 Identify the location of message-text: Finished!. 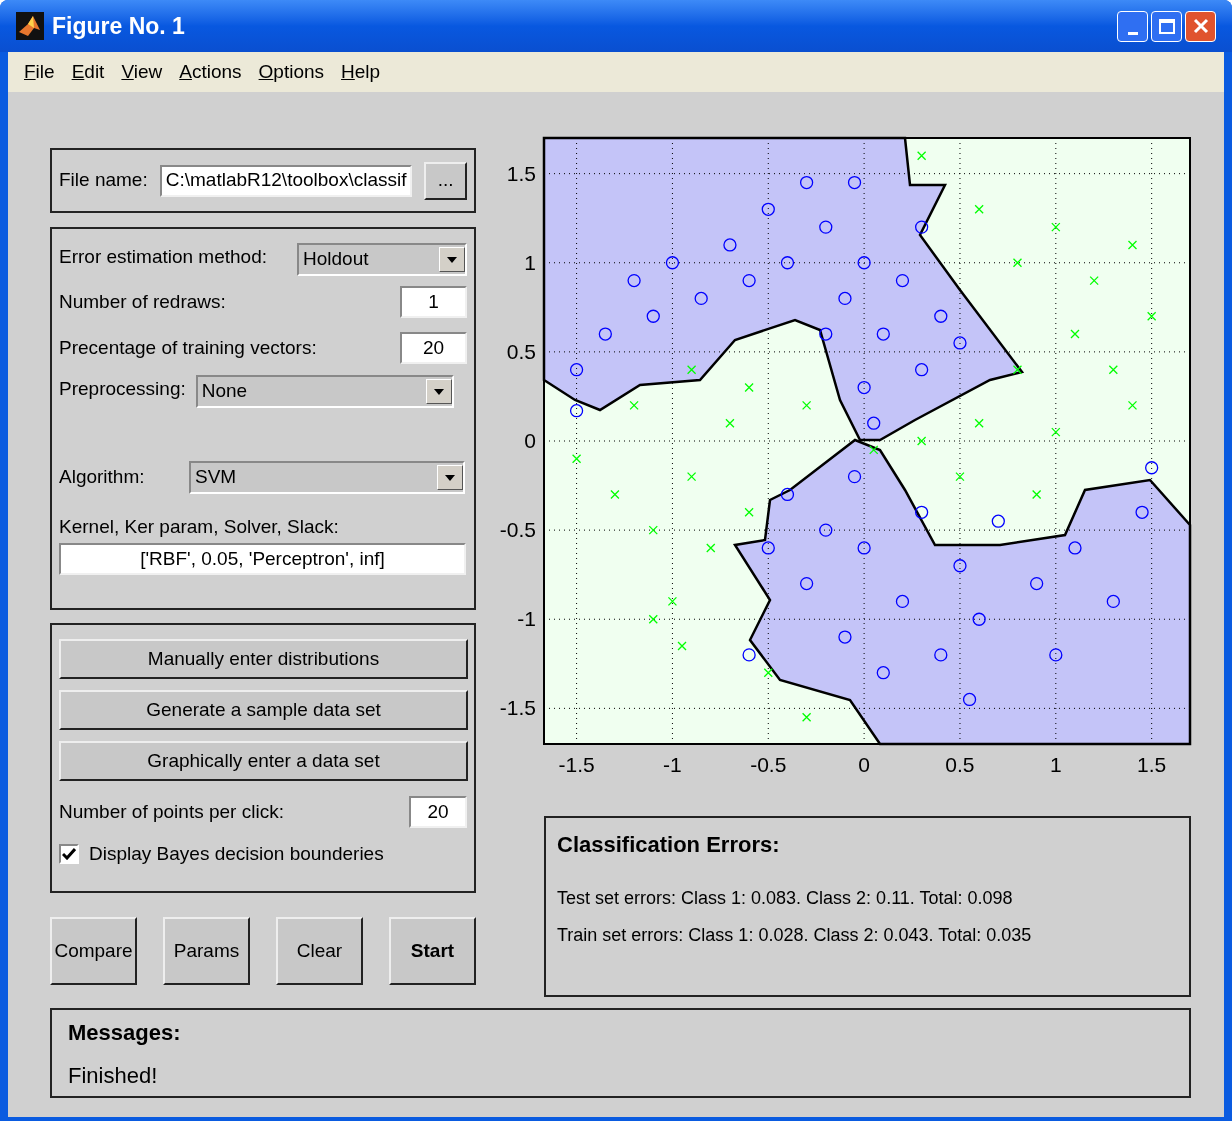
(113, 1076).